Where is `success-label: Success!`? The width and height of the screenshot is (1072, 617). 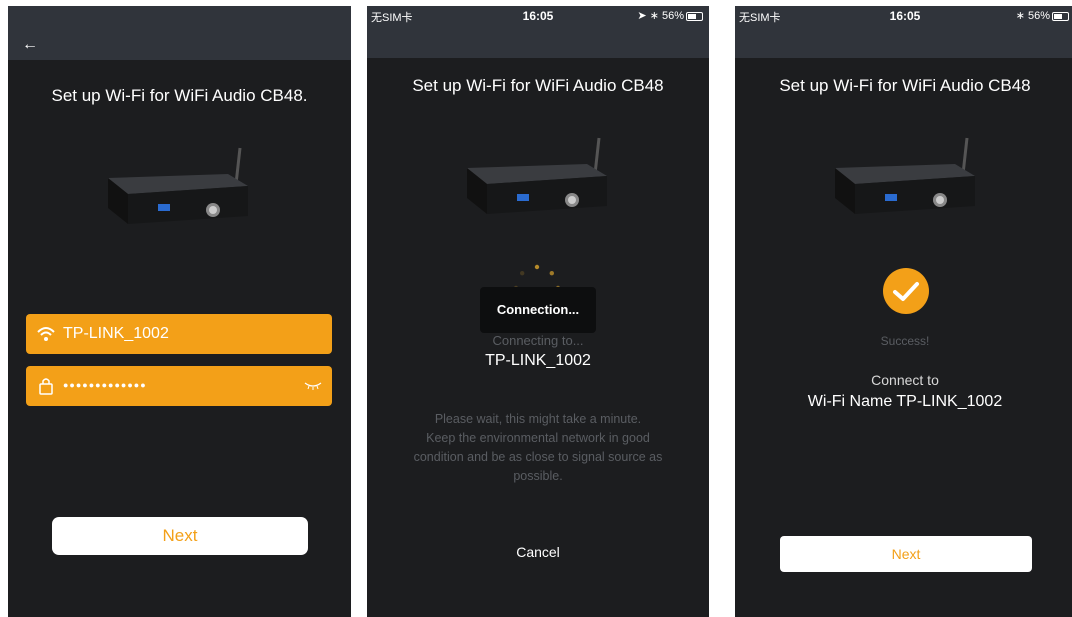
success-label: Success! is located at coordinates (905, 341).